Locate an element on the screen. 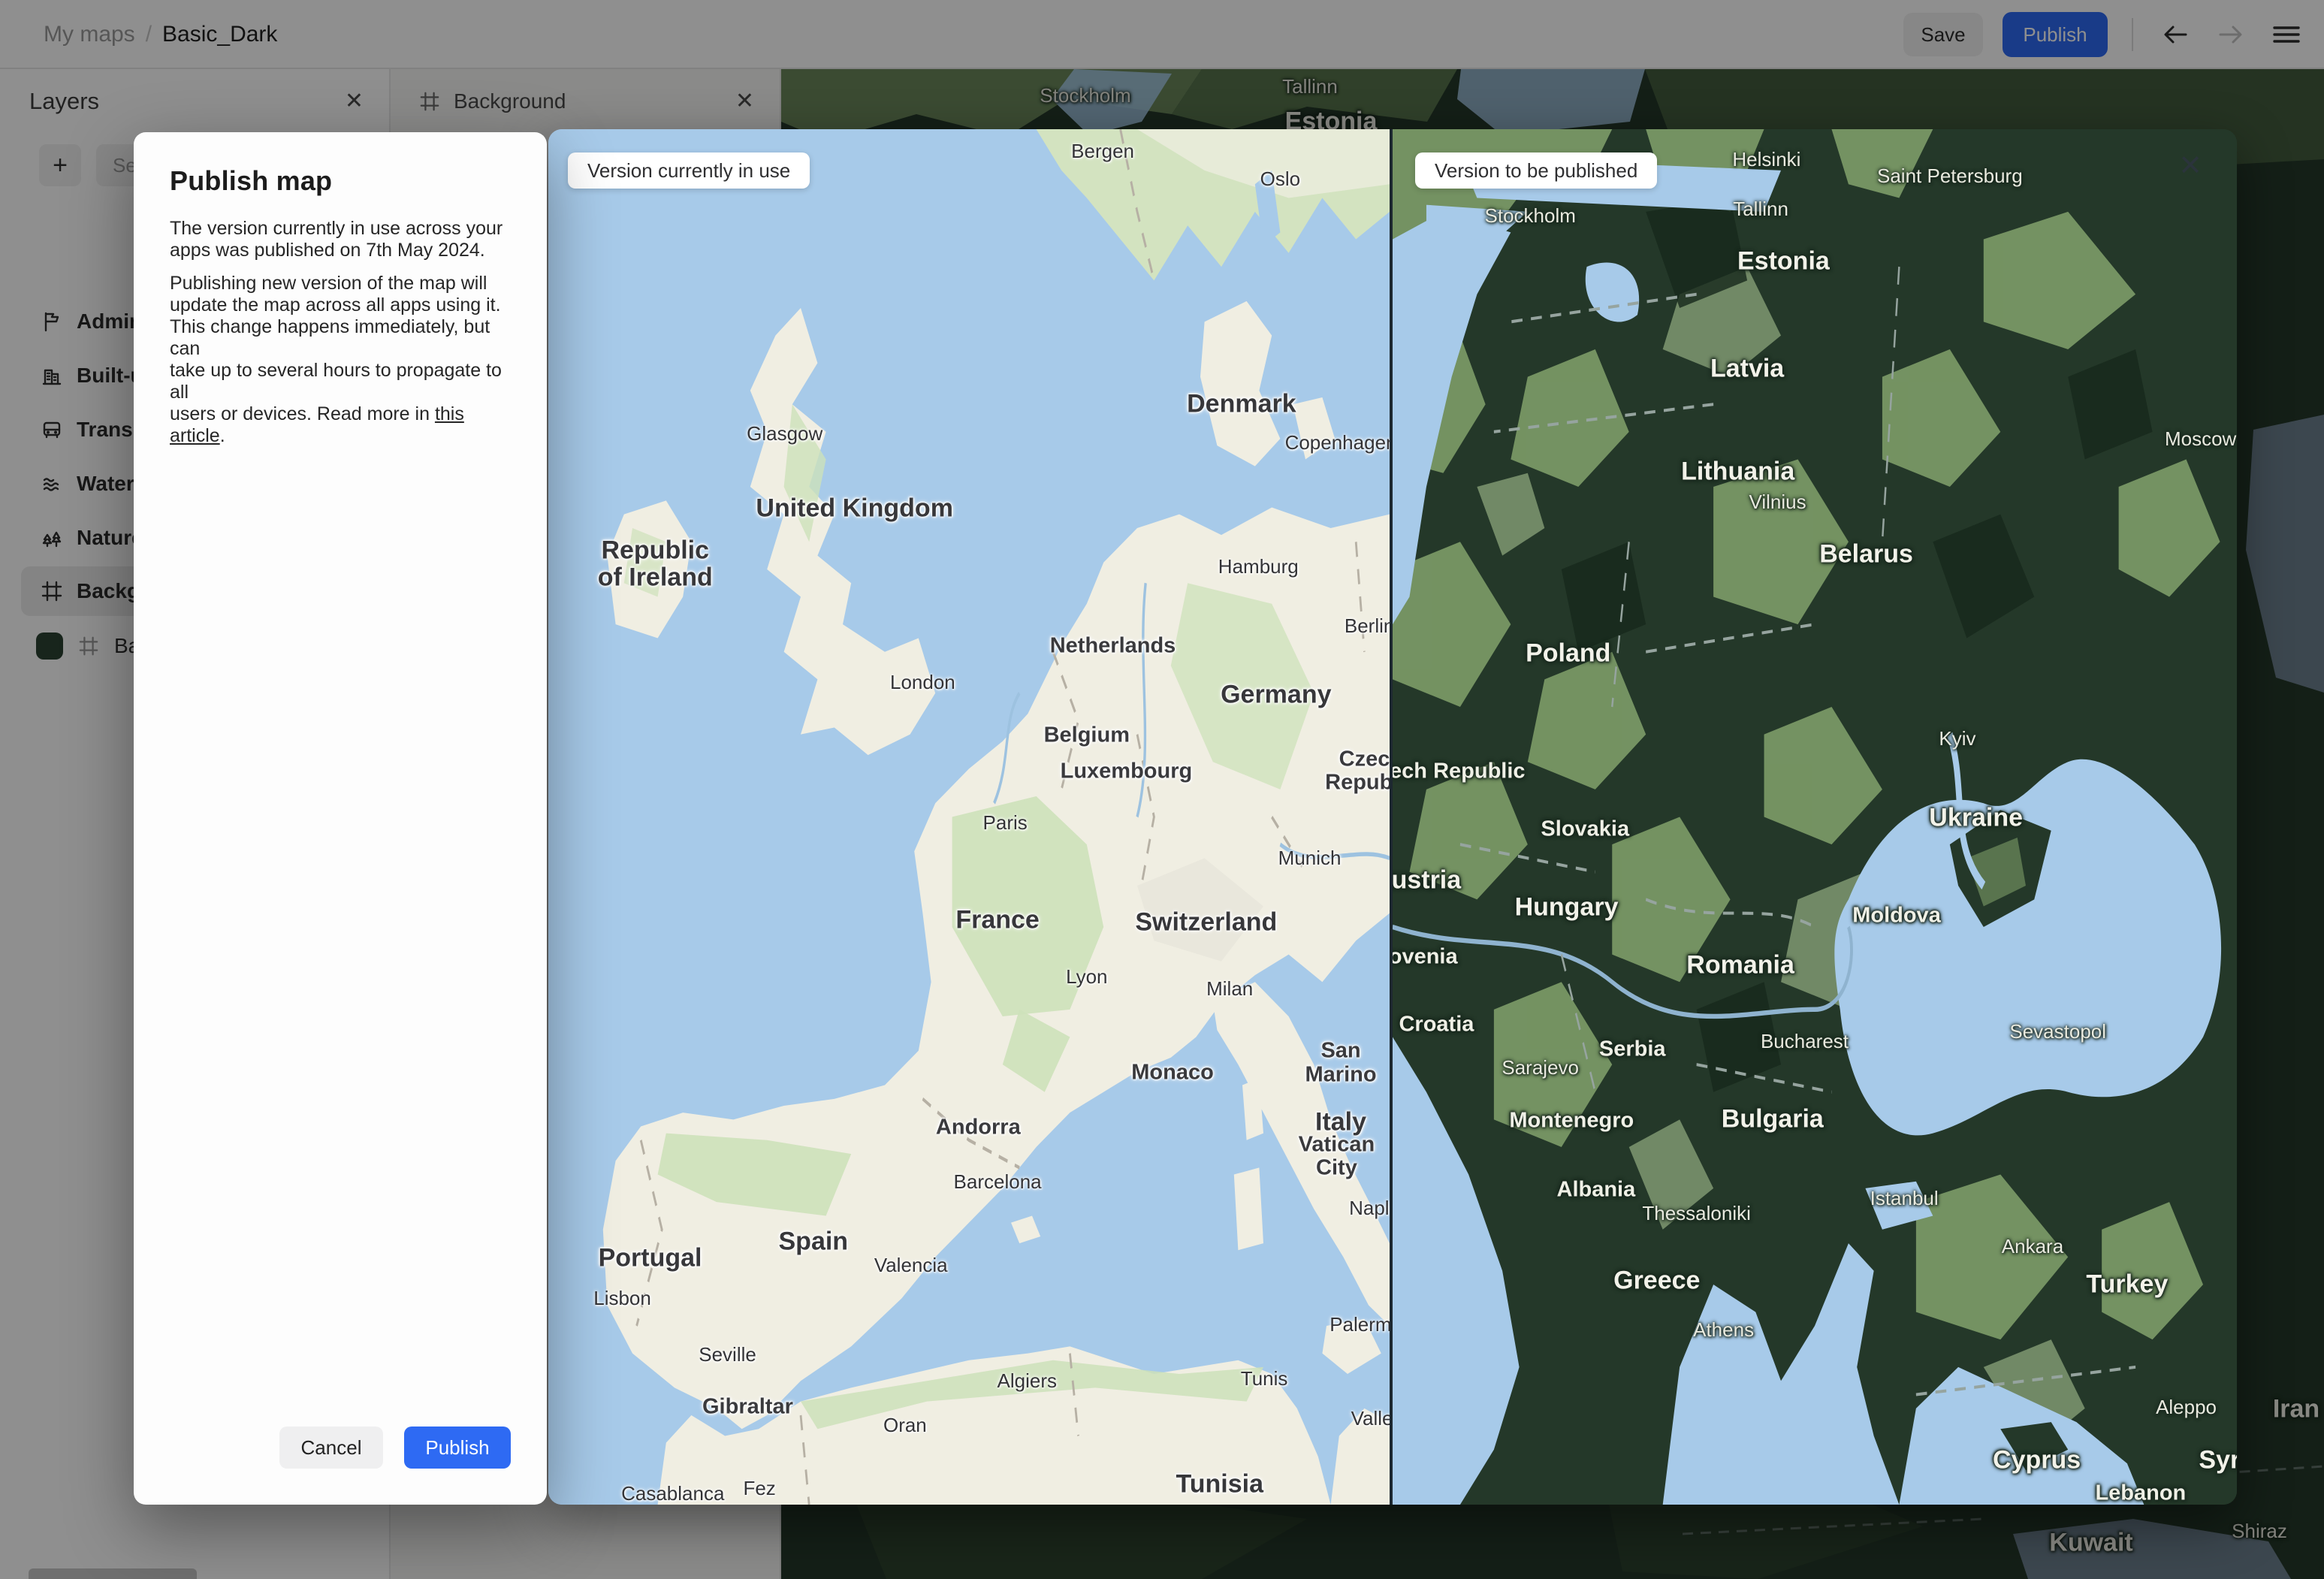  modal-paragraph-2-period: . is located at coordinates (222, 435).